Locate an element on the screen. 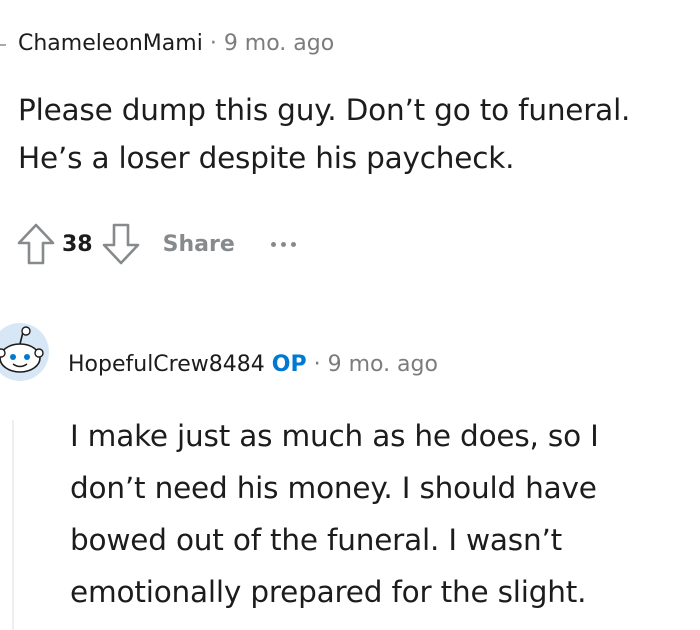  comment-actions: 38 Share is located at coordinates (154, 244).